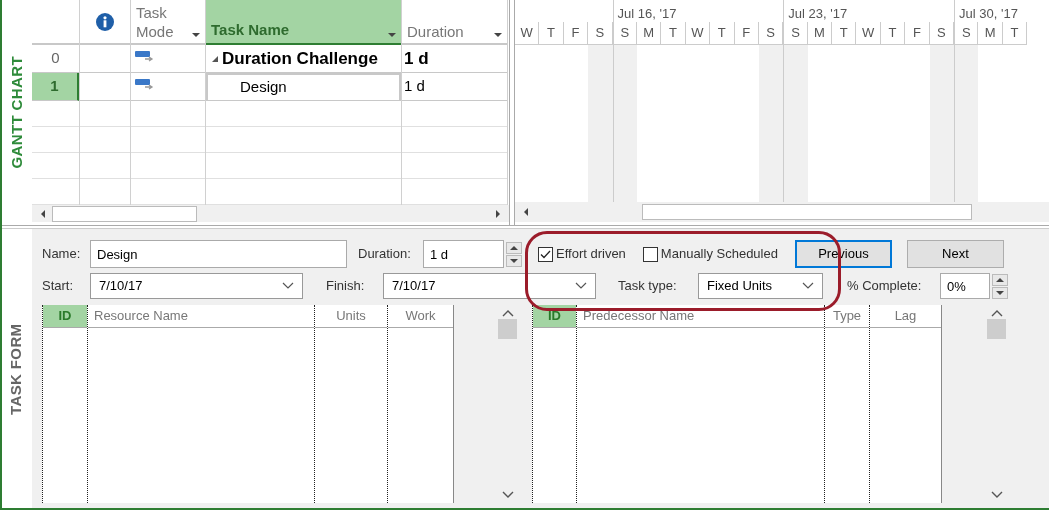 Image resolution: width=1049 pixels, height=510 pixels. Describe the element at coordinates (988, 14) in the screenshot. I see `week-label: Jul 30, '17` at that location.